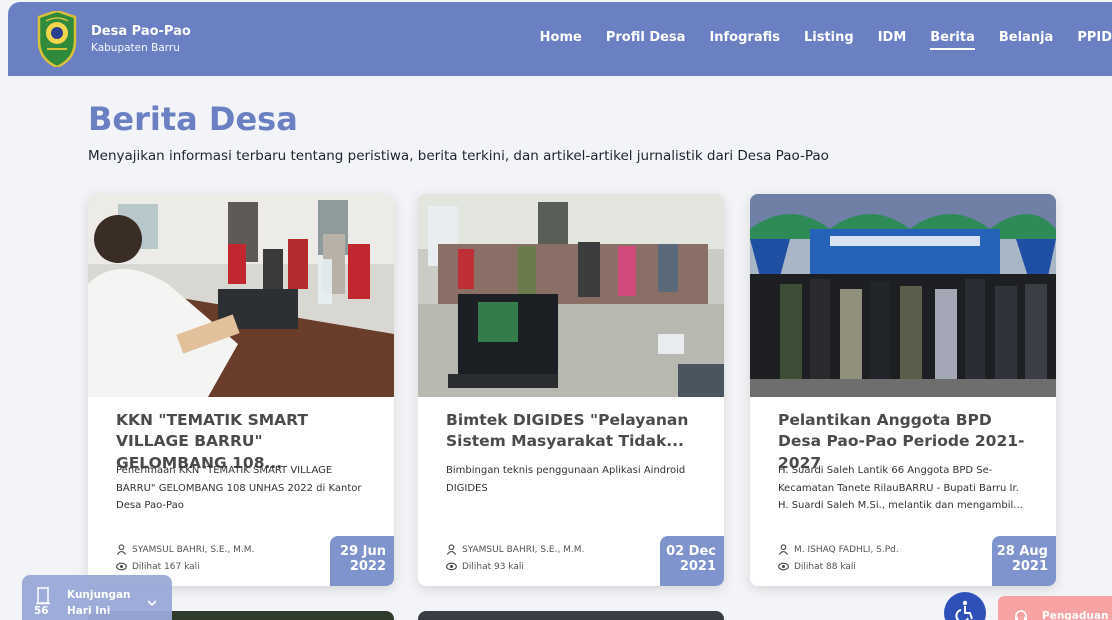 The image size is (1112, 620). I want to click on nav-home: Home, so click(561, 37).